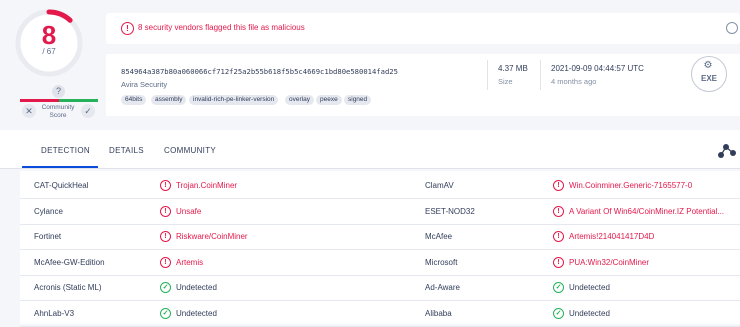 The height and width of the screenshot is (327, 740). Describe the element at coordinates (69, 262) in the screenshot. I see `engine-name: McAfee-GW-Edition` at that location.